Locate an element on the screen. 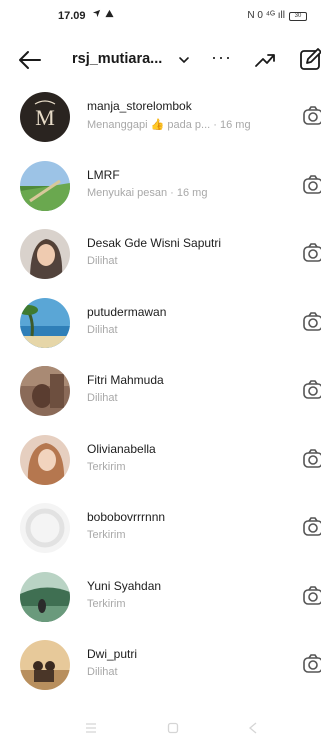 The image size is (321, 741). conversation-row: Dwi_putri Dilihat is located at coordinates (160, 664).